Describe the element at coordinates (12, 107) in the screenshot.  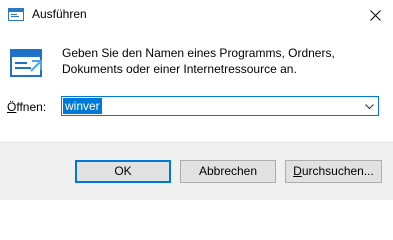
I see `open-label-accesskey: Ö` at that location.